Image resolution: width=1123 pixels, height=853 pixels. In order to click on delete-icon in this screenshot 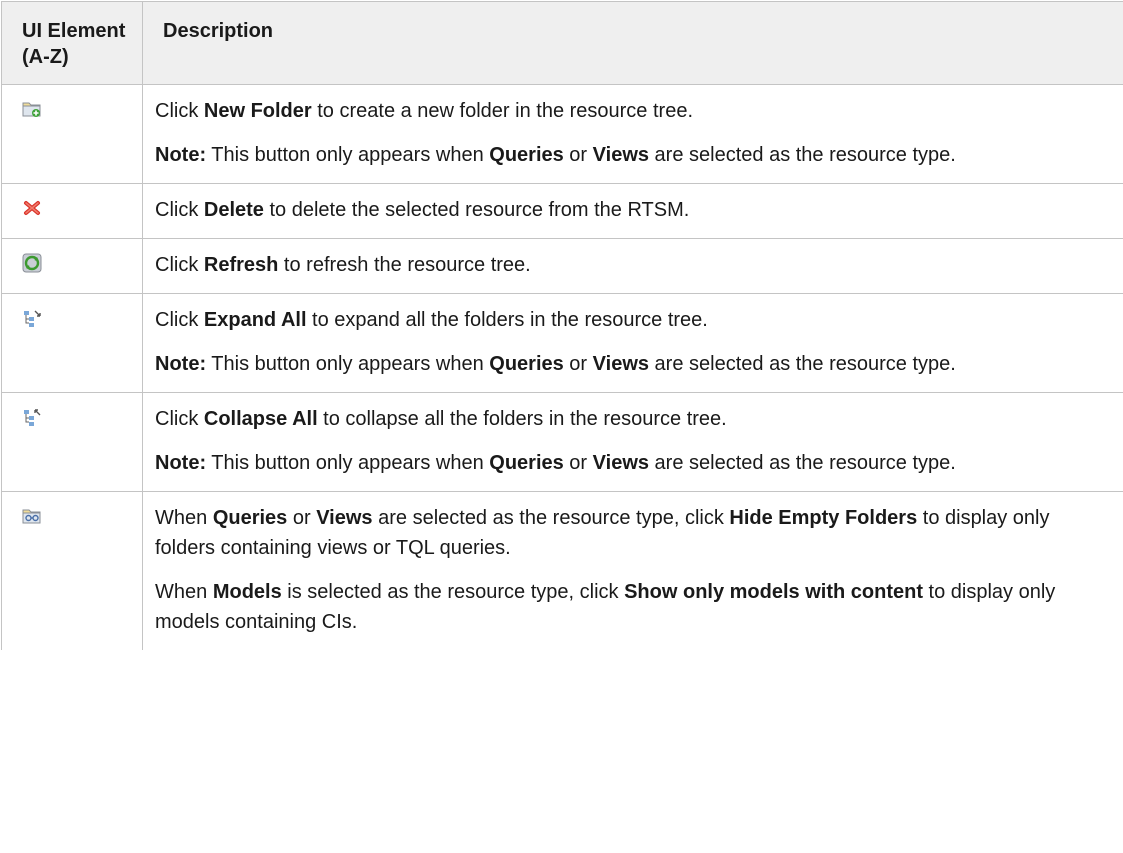, I will do `click(32, 208)`.